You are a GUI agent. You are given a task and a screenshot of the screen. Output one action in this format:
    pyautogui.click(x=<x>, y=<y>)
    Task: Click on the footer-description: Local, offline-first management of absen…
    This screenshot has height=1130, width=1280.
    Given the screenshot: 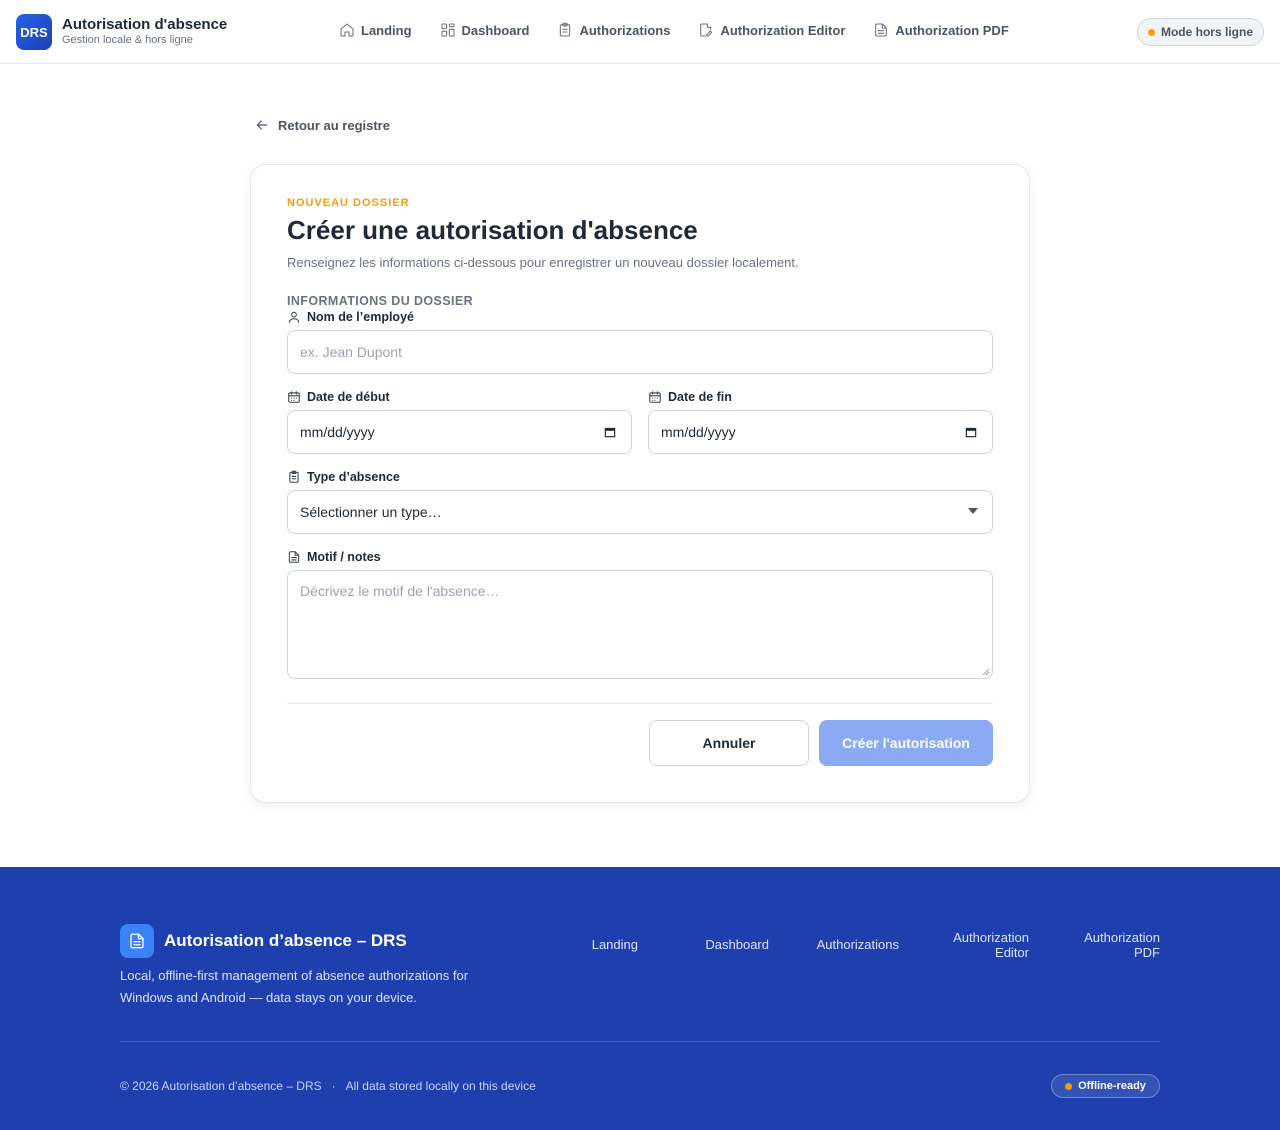 What is the action you would take?
    pyautogui.click(x=294, y=986)
    